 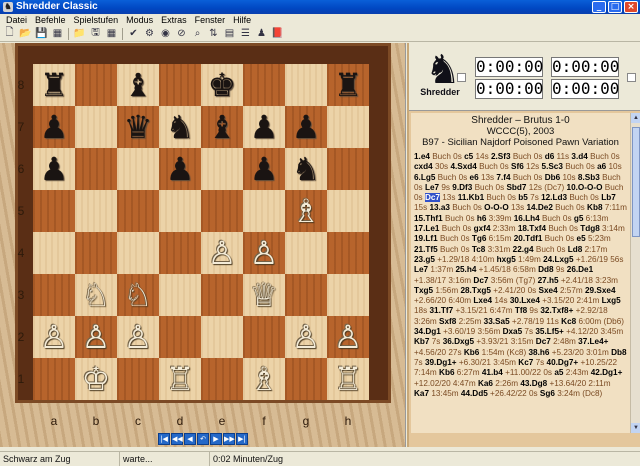 I want to click on square-b4, so click(x=96, y=253).